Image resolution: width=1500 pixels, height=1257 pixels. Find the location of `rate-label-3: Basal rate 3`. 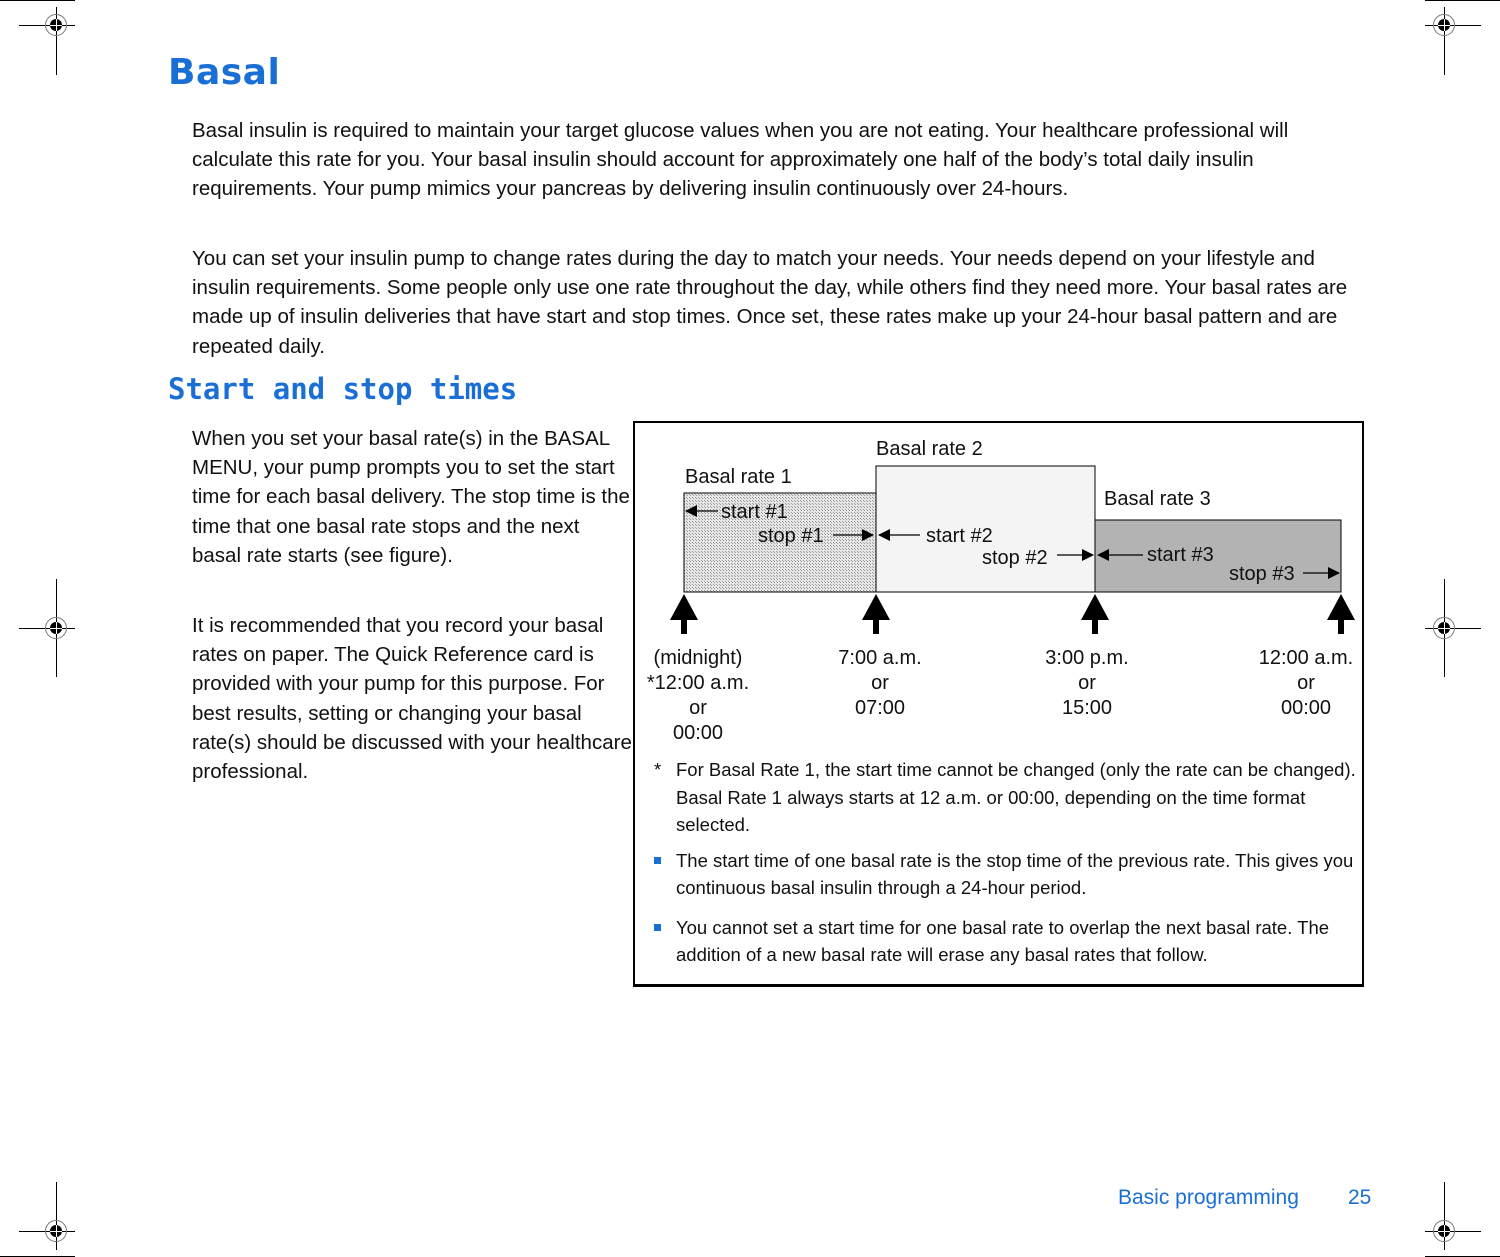

rate-label-3: Basal rate 3 is located at coordinates (1157, 499).